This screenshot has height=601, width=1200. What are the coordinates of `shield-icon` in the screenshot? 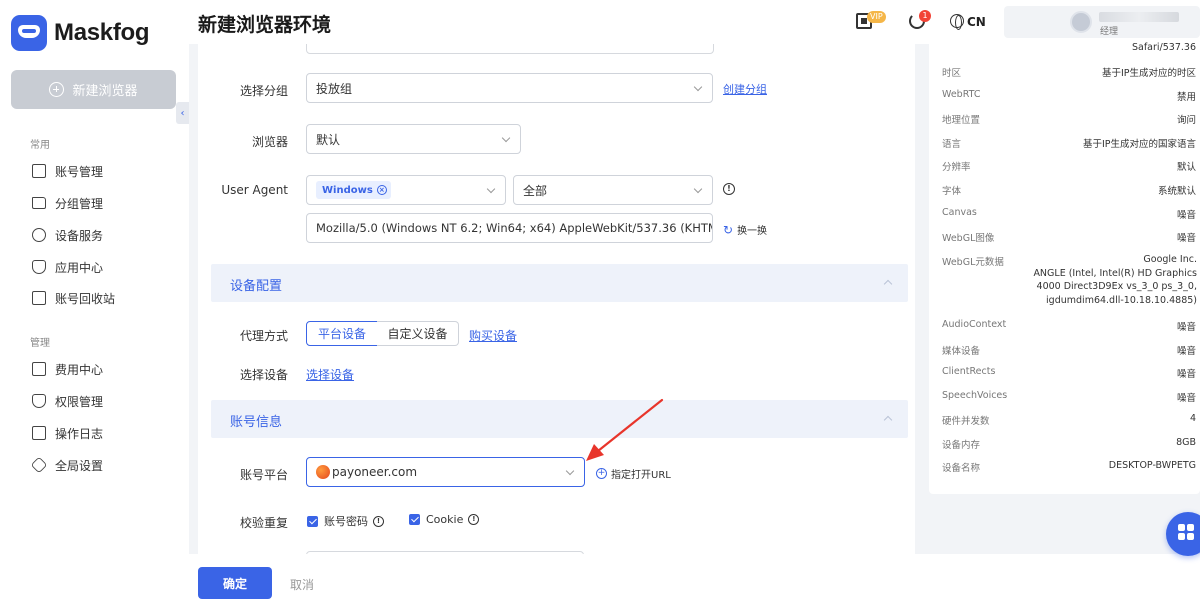 It's located at (39, 401).